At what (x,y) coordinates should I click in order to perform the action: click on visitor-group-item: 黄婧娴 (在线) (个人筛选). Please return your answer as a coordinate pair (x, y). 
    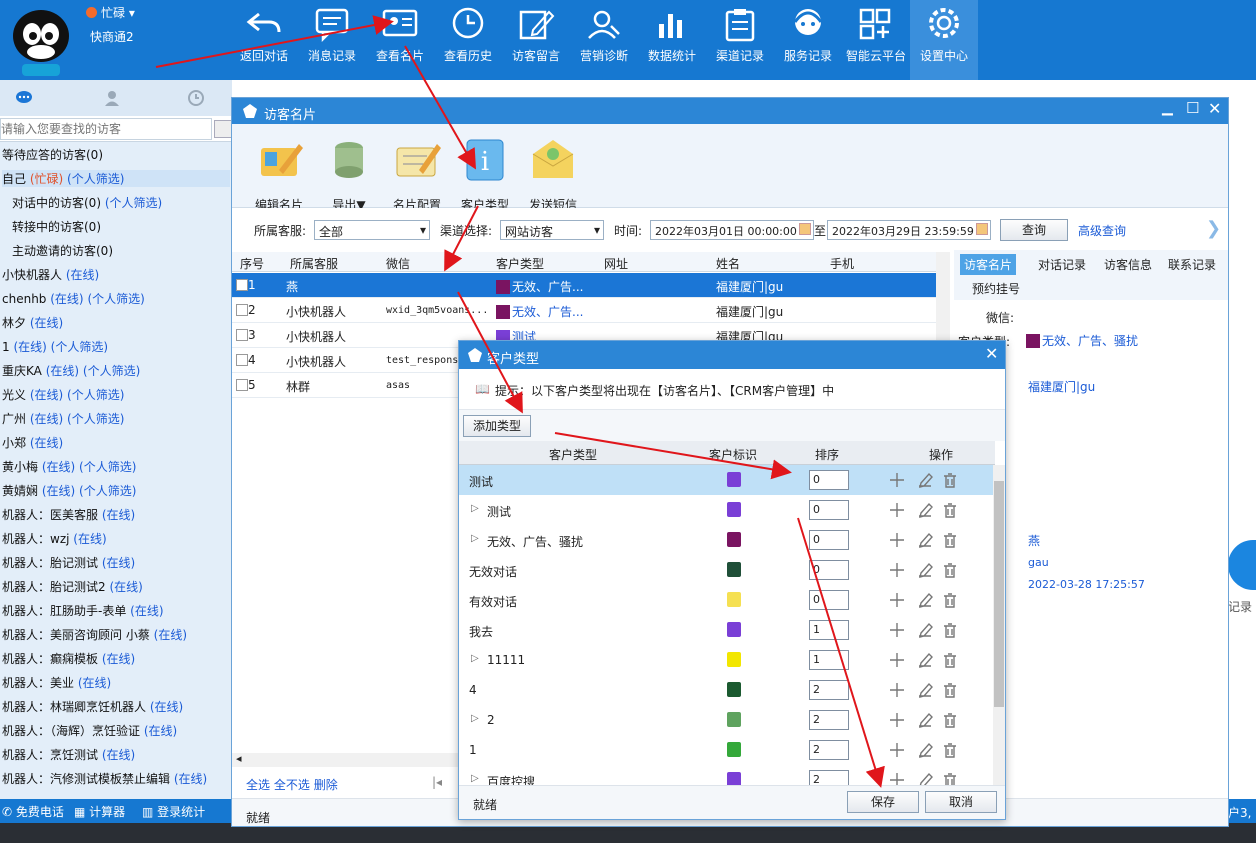
    Looking at the image, I should click on (69, 490).